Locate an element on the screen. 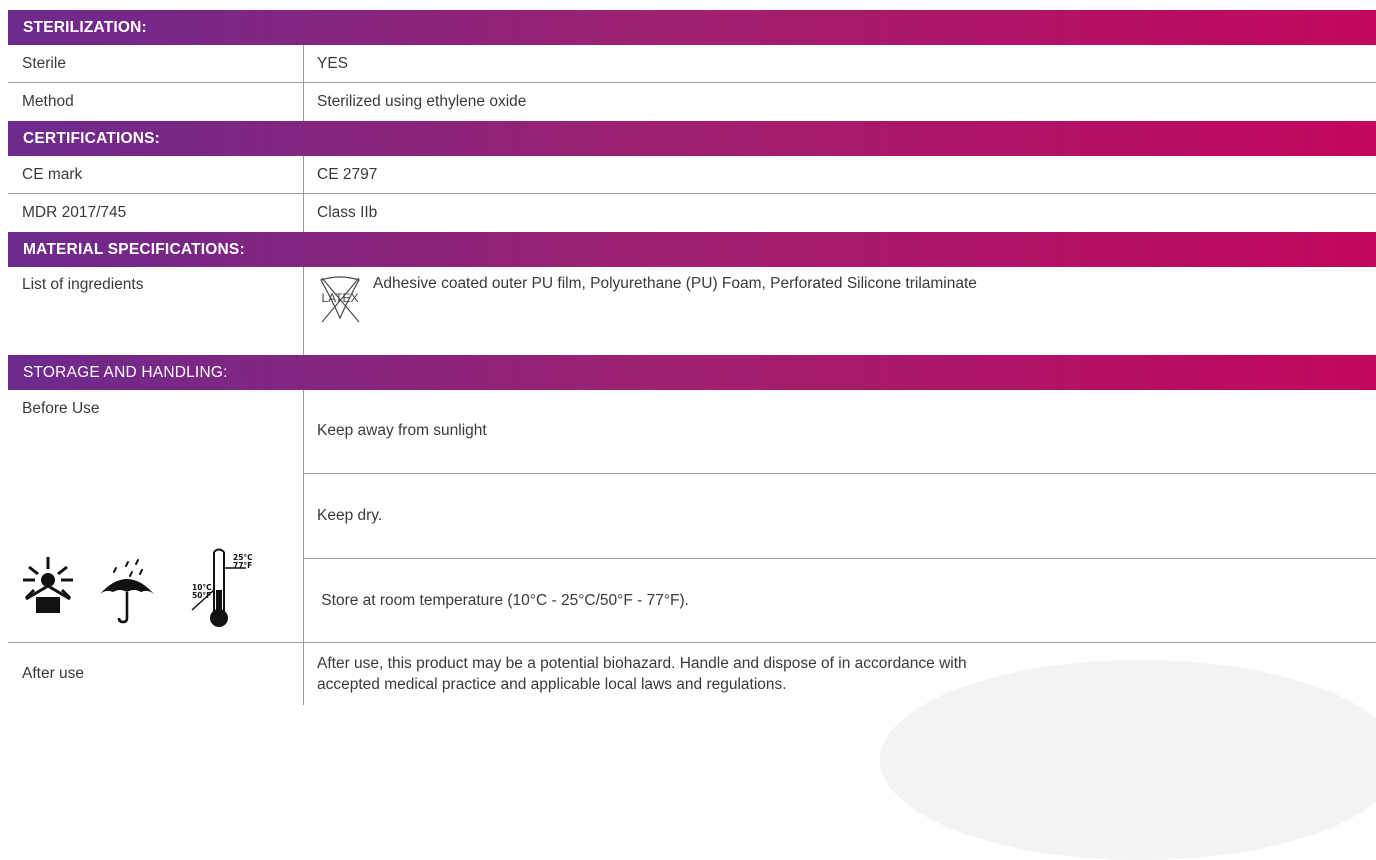 This screenshot has width=1376, height=860. latex-symbol-text: LATEX is located at coordinates (340, 298).